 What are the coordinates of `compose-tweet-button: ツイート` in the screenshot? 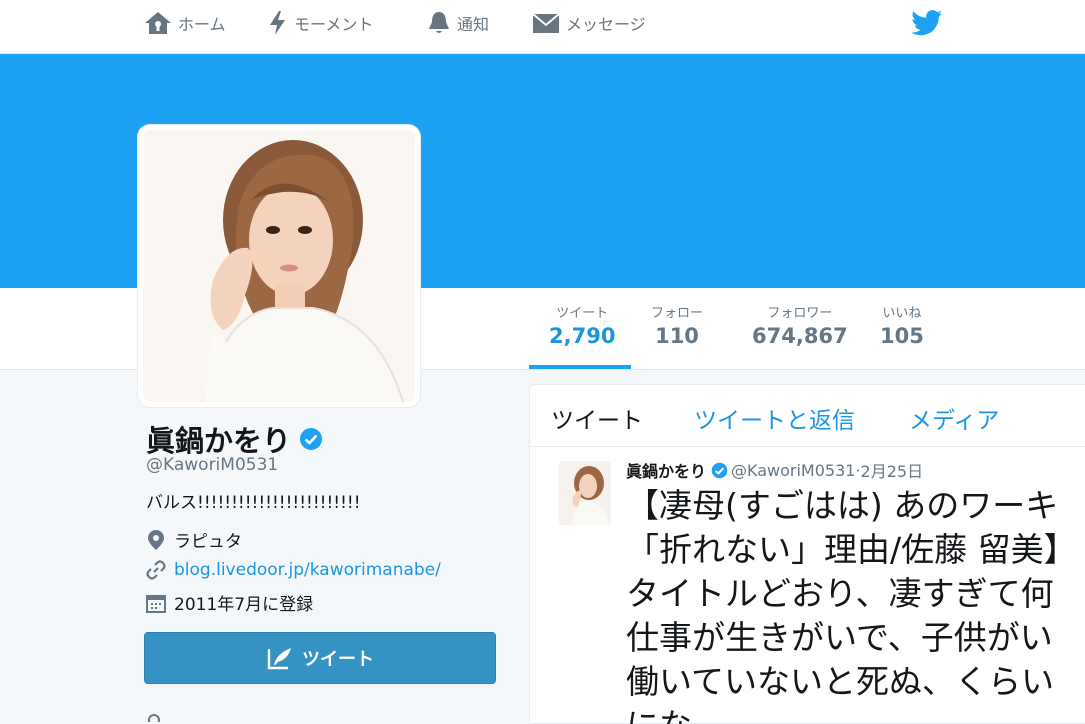 It's located at (320, 658).